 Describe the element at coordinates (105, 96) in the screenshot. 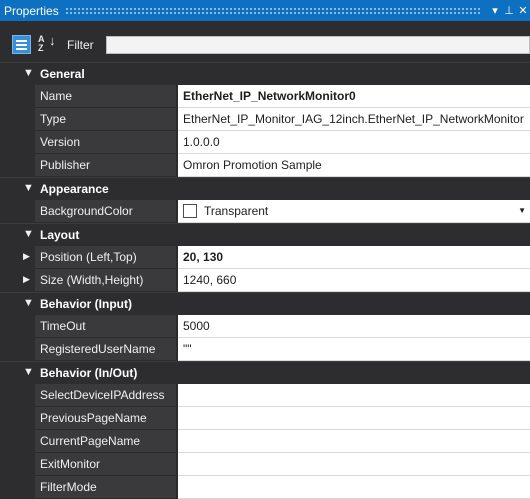

I see `property-name: Name` at that location.